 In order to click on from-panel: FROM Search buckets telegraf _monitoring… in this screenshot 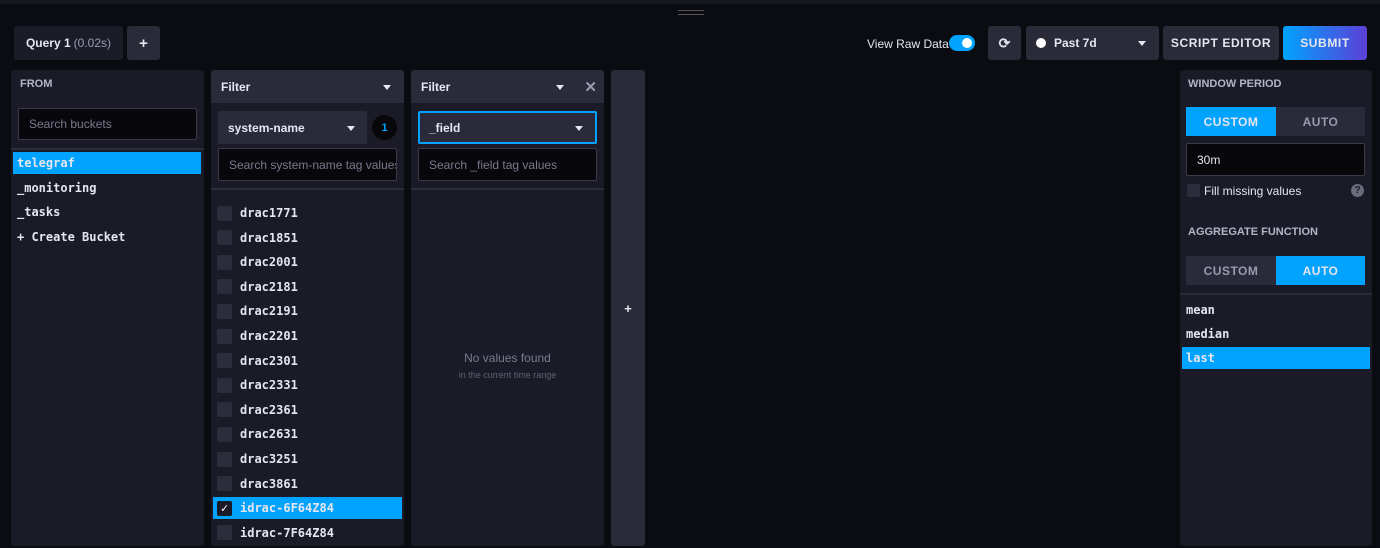, I will do `click(107, 308)`.